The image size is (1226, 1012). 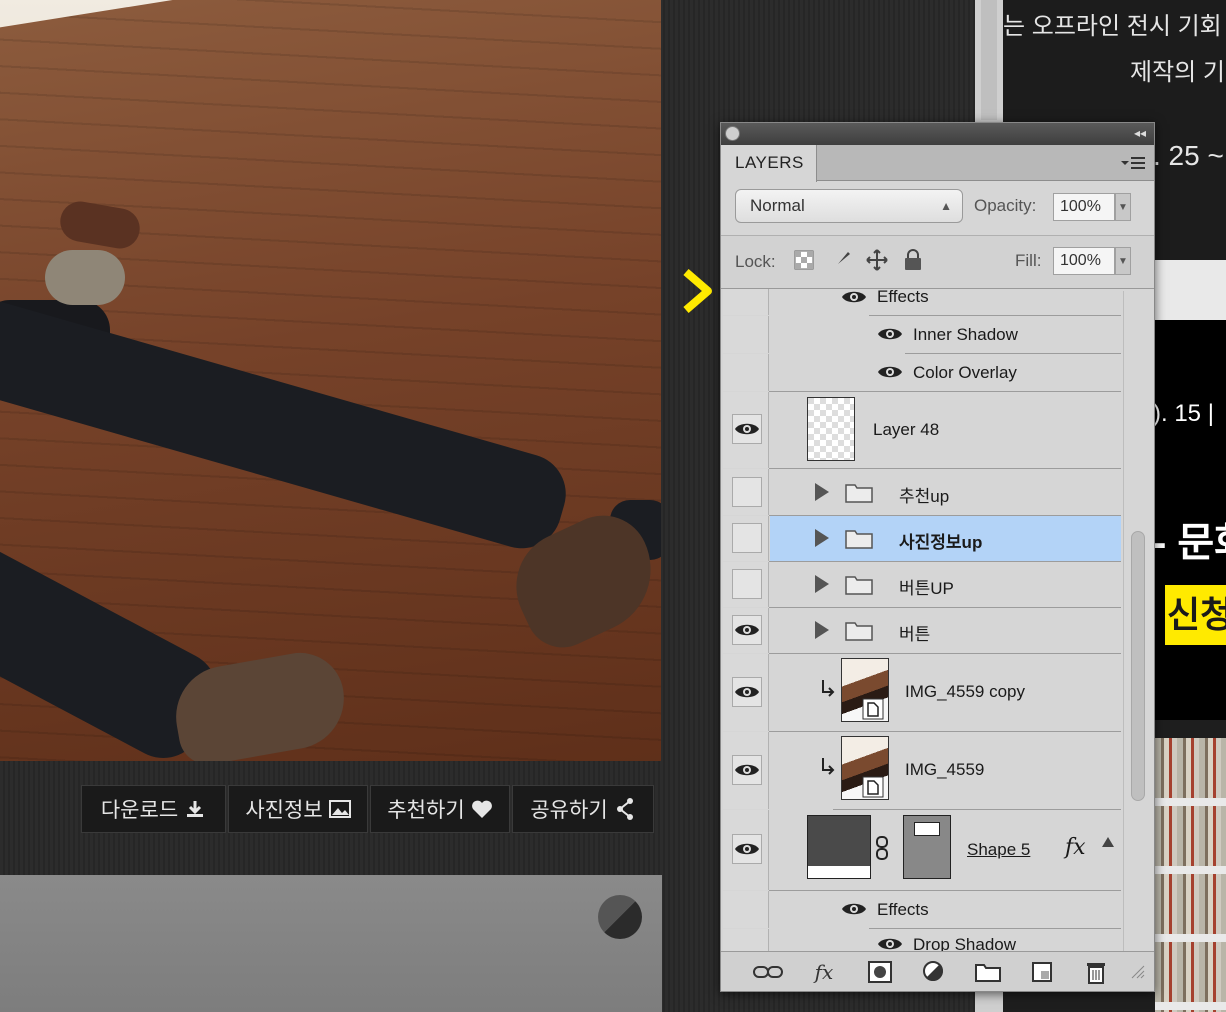 I want to click on photo-info-button: 사진정보, so click(x=298, y=809).